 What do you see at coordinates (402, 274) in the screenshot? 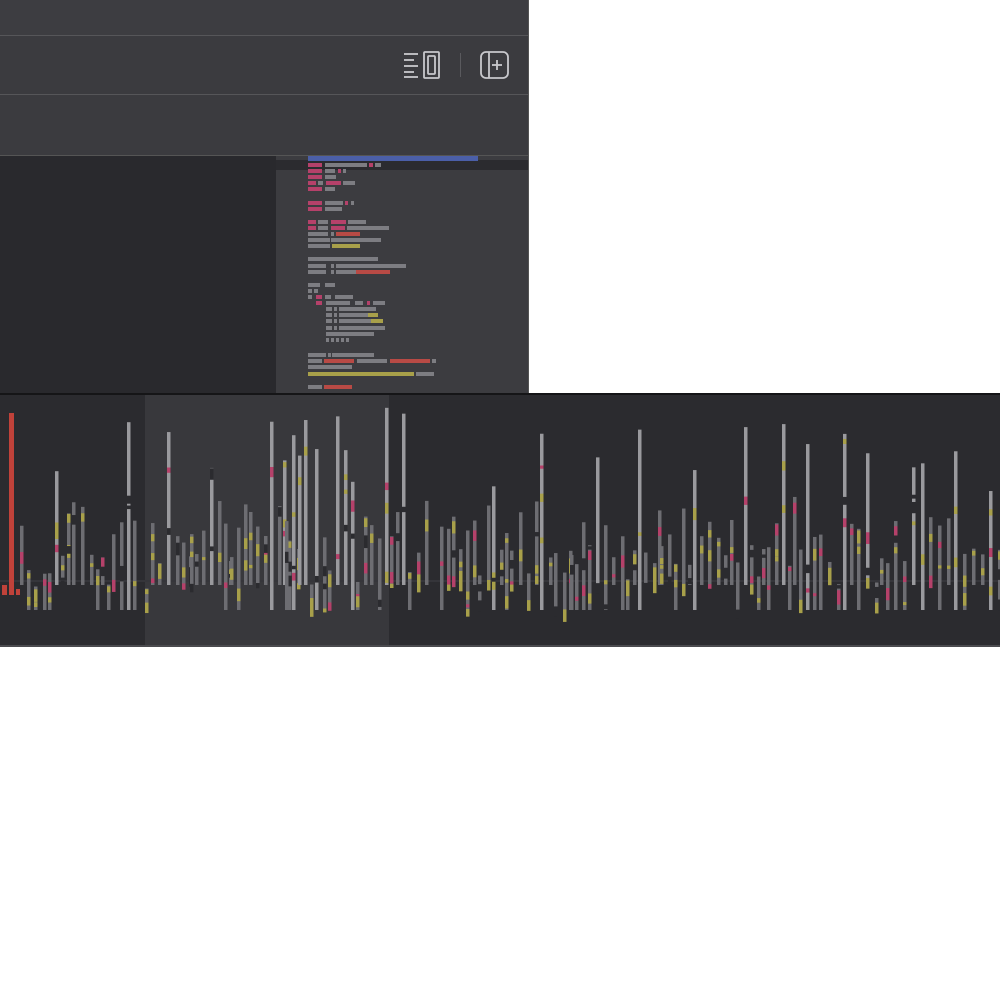
I see `minimap` at bounding box center [402, 274].